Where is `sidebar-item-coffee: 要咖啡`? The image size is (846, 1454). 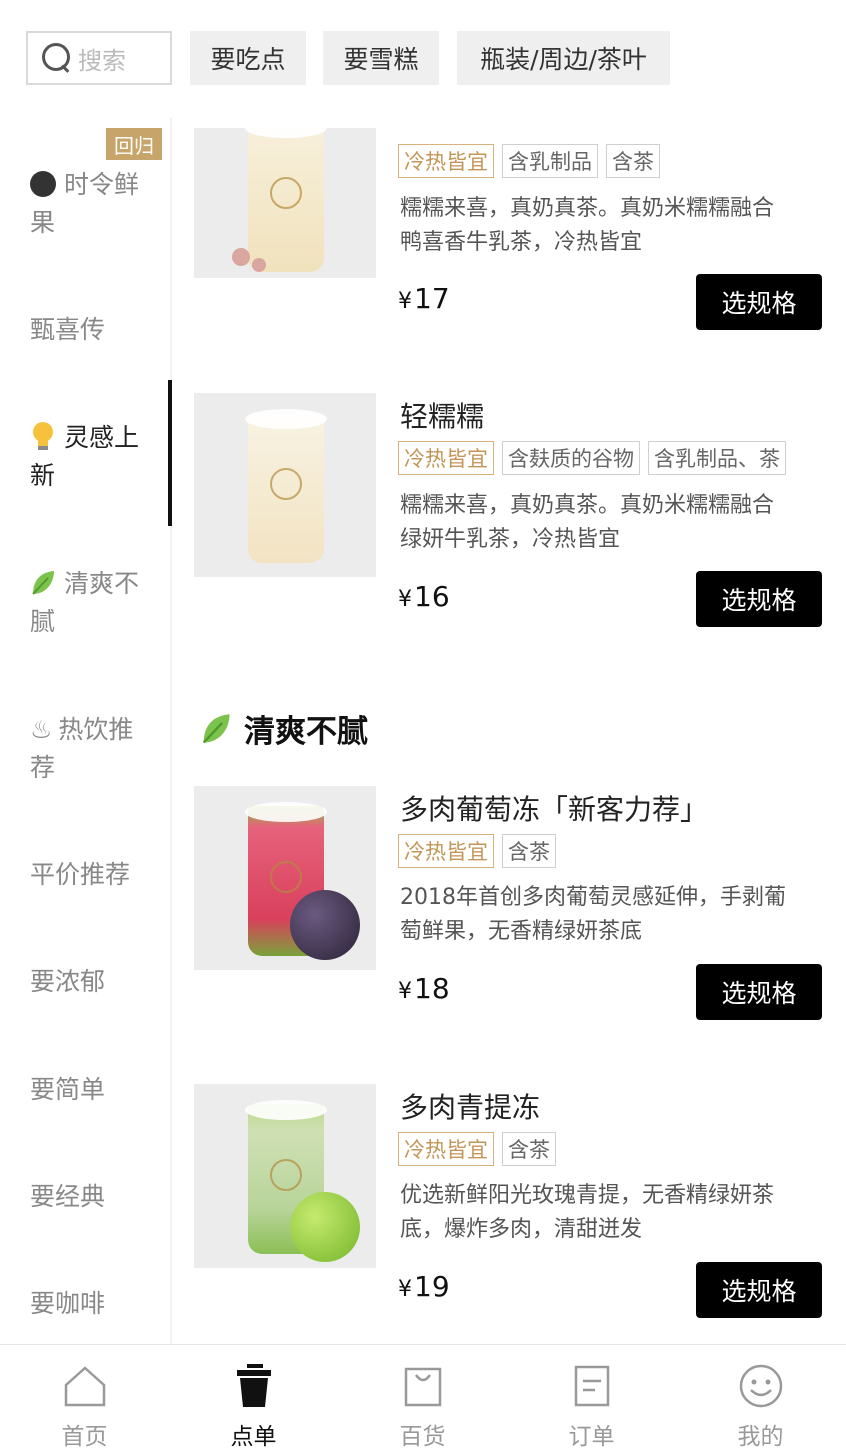 sidebar-item-coffee: 要咖啡 is located at coordinates (95, 1304).